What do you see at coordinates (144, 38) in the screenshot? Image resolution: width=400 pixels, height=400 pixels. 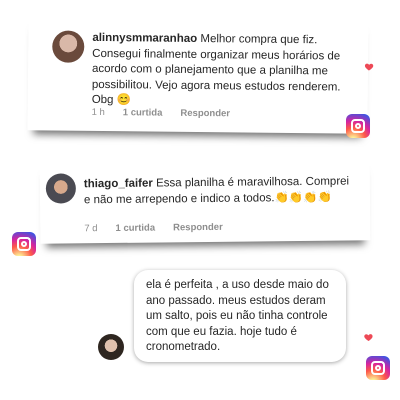 I see `comment-username: alinnysmmaranhao` at bounding box center [144, 38].